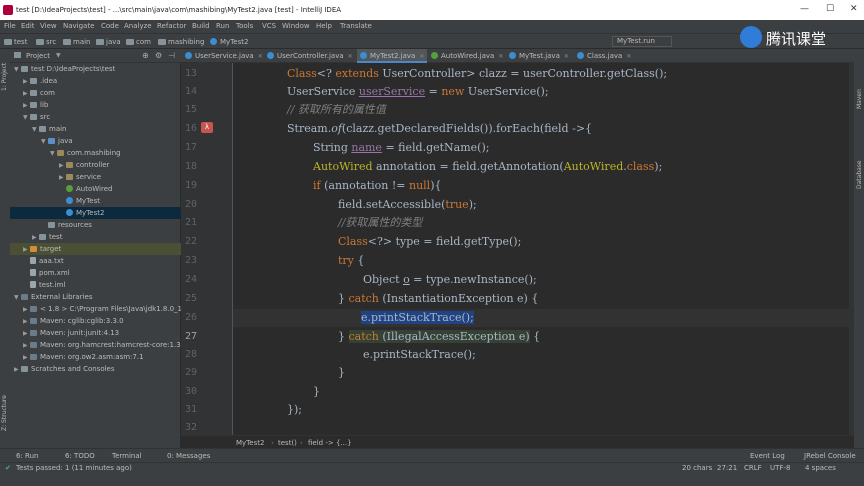 This screenshot has width=864, height=486. Describe the element at coordinates (753, 468) in the screenshot. I see `line-separator: CRLF` at that location.